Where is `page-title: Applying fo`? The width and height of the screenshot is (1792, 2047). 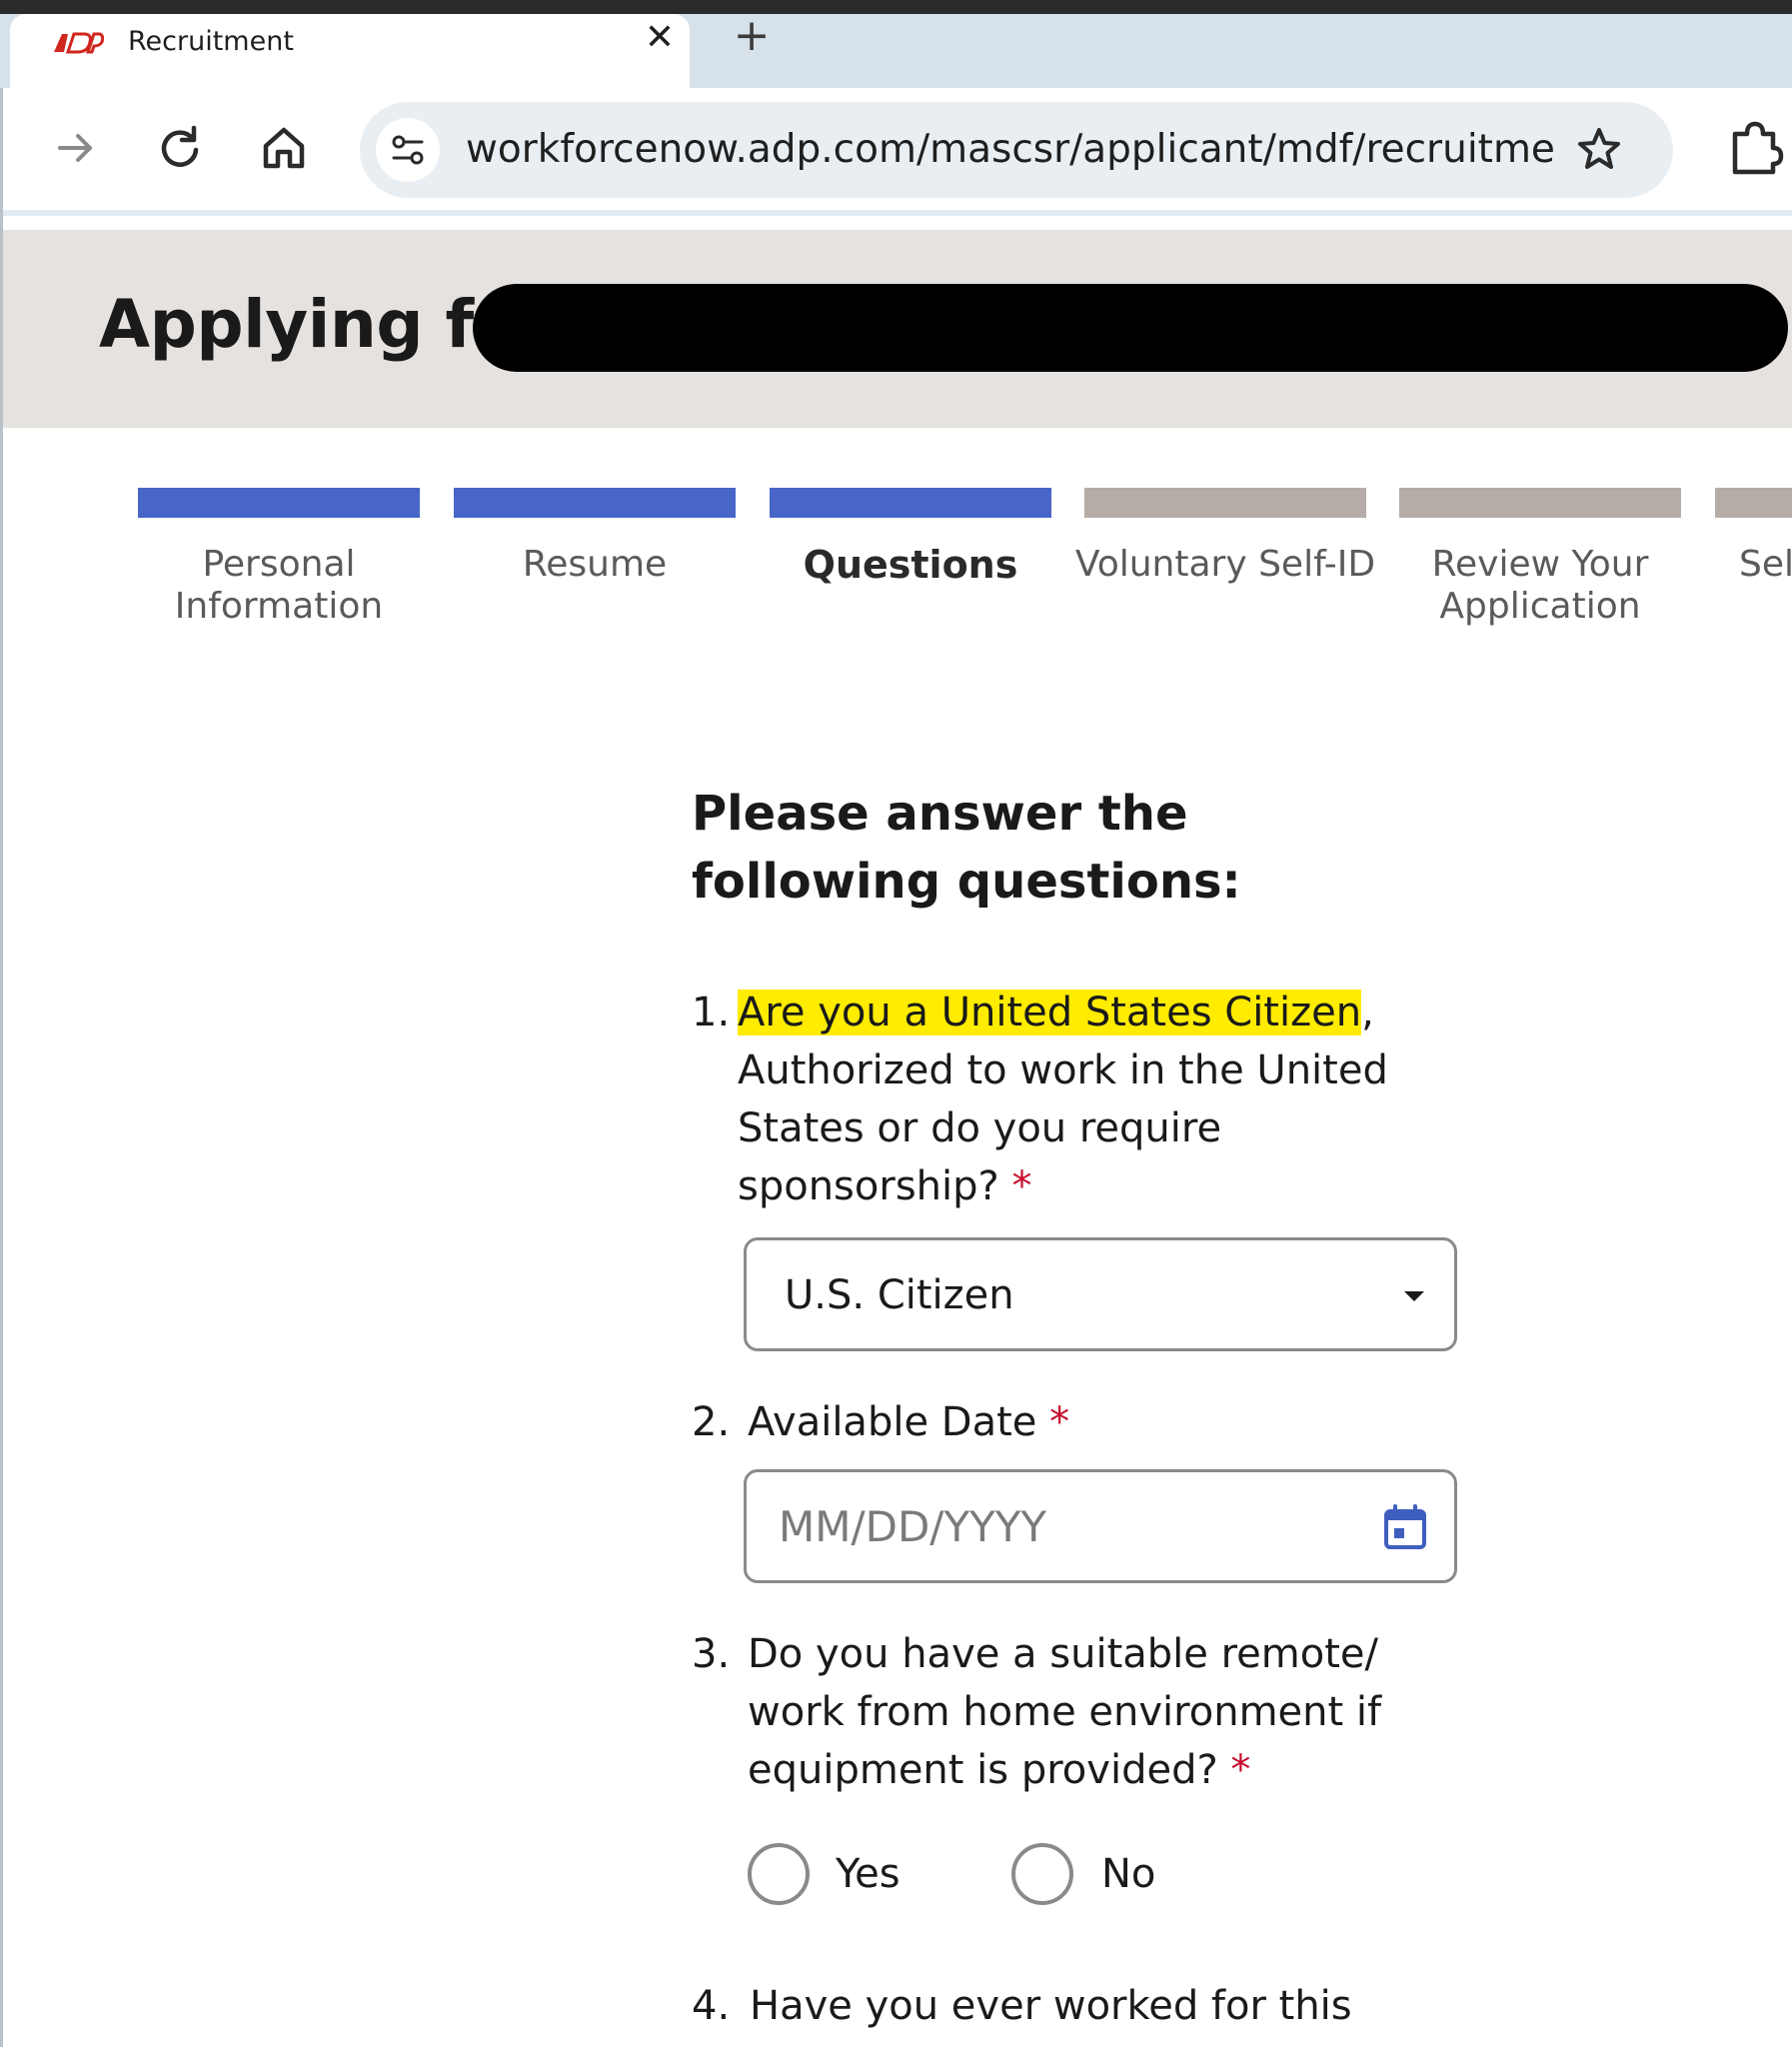
page-title: Applying fo is located at coordinates (309, 324).